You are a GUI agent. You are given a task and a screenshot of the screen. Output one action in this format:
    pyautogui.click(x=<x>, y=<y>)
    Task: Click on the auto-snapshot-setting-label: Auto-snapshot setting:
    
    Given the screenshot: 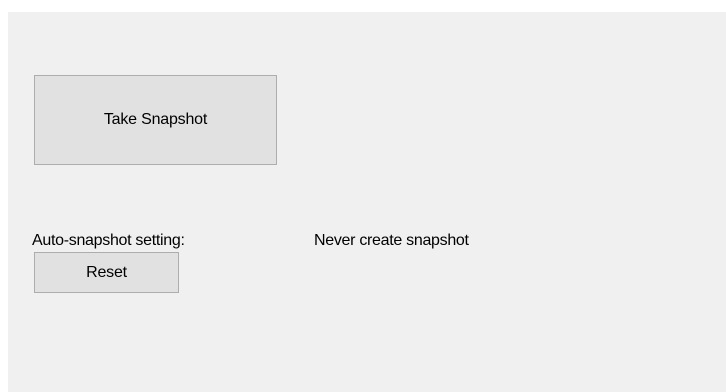 What is the action you would take?
    pyautogui.click(x=108, y=240)
    